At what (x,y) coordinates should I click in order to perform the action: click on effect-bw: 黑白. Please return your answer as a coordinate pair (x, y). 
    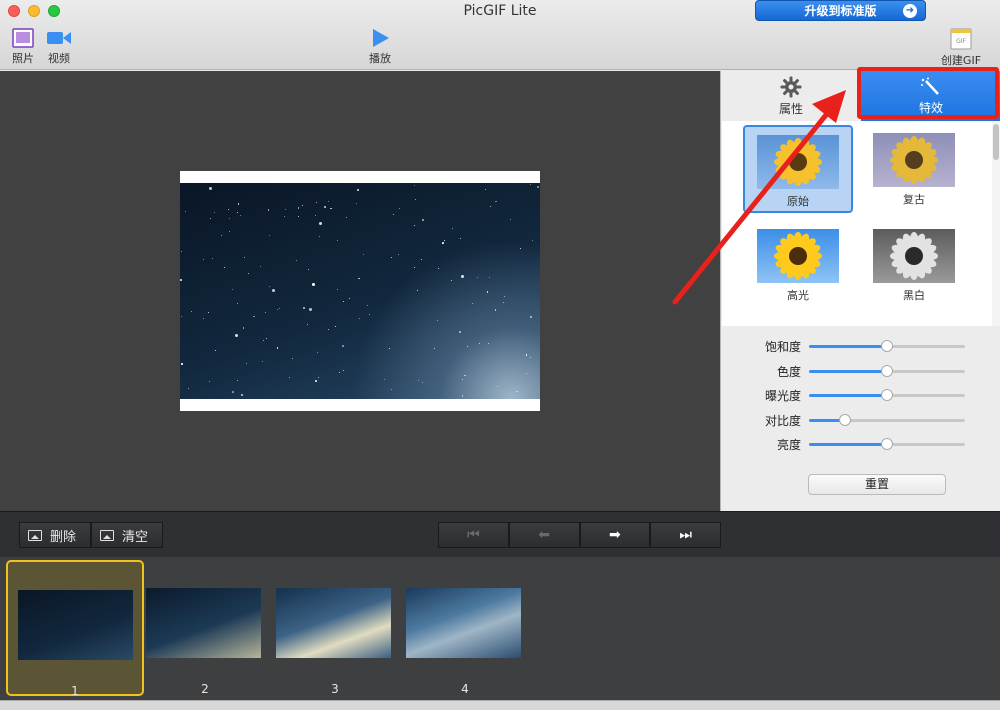
    Looking at the image, I should click on (914, 265).